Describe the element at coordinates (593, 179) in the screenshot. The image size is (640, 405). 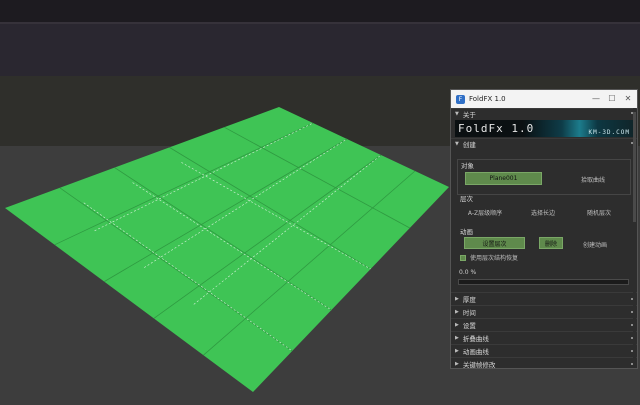
I see `select-curve-button: 拾取曲线` at that location.